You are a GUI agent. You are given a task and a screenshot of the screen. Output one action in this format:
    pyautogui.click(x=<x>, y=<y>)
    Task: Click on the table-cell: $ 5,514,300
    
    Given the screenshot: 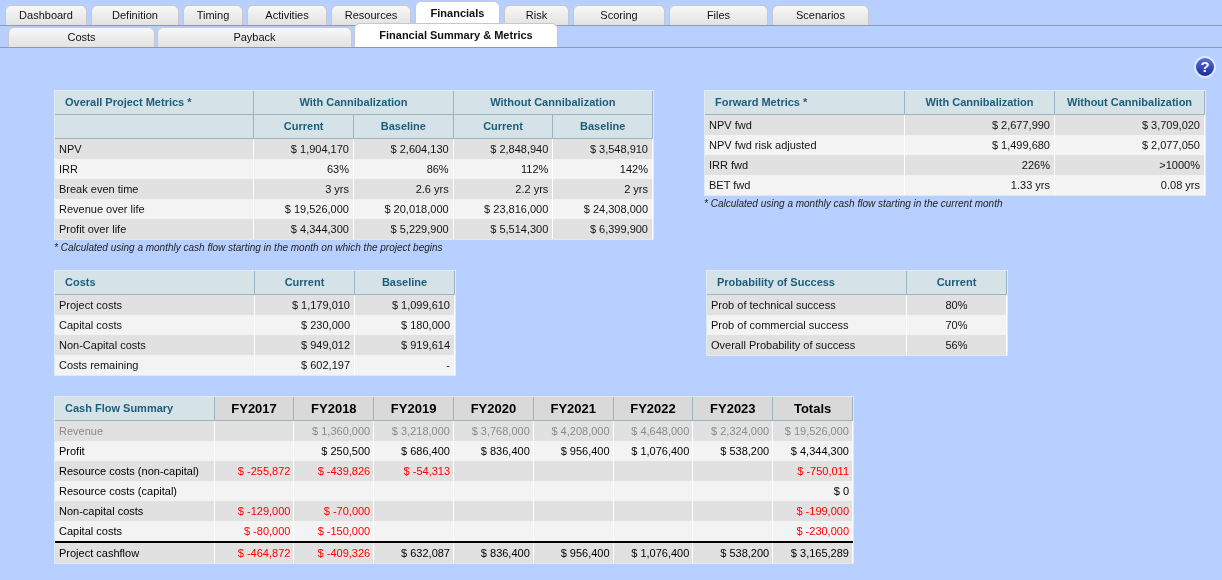 What is the action you would take?
    pyautogui.click(x=503, y=229)
    